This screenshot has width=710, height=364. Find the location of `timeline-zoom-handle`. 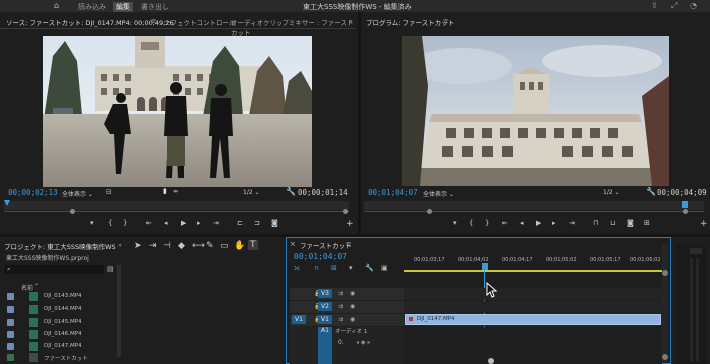

timeline-zoom-handle is located at coordinates (491, 361).